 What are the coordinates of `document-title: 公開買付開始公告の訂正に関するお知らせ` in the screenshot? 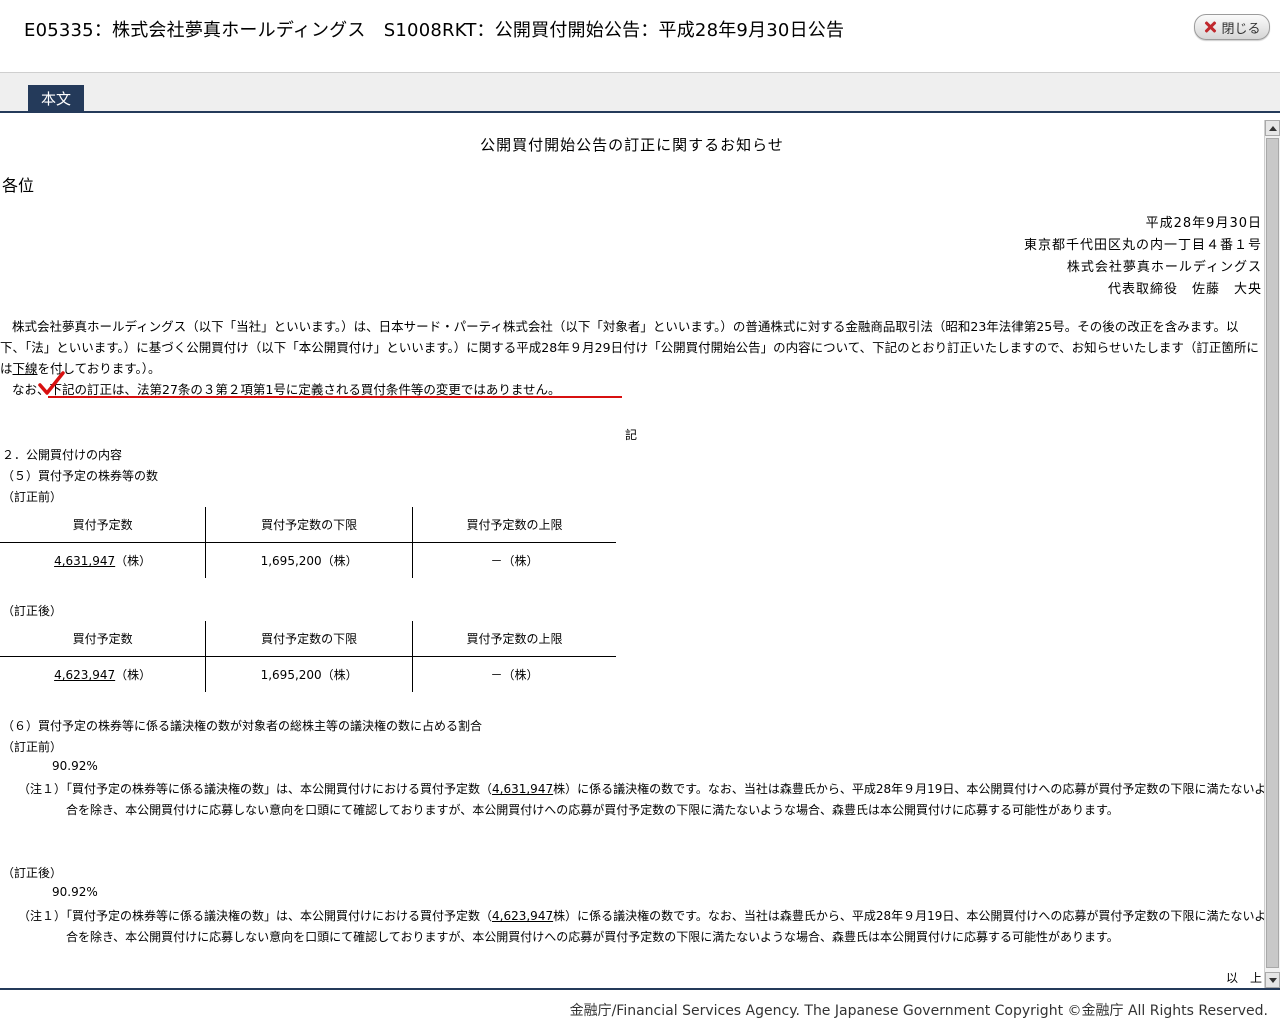 It's located at (632, 145).